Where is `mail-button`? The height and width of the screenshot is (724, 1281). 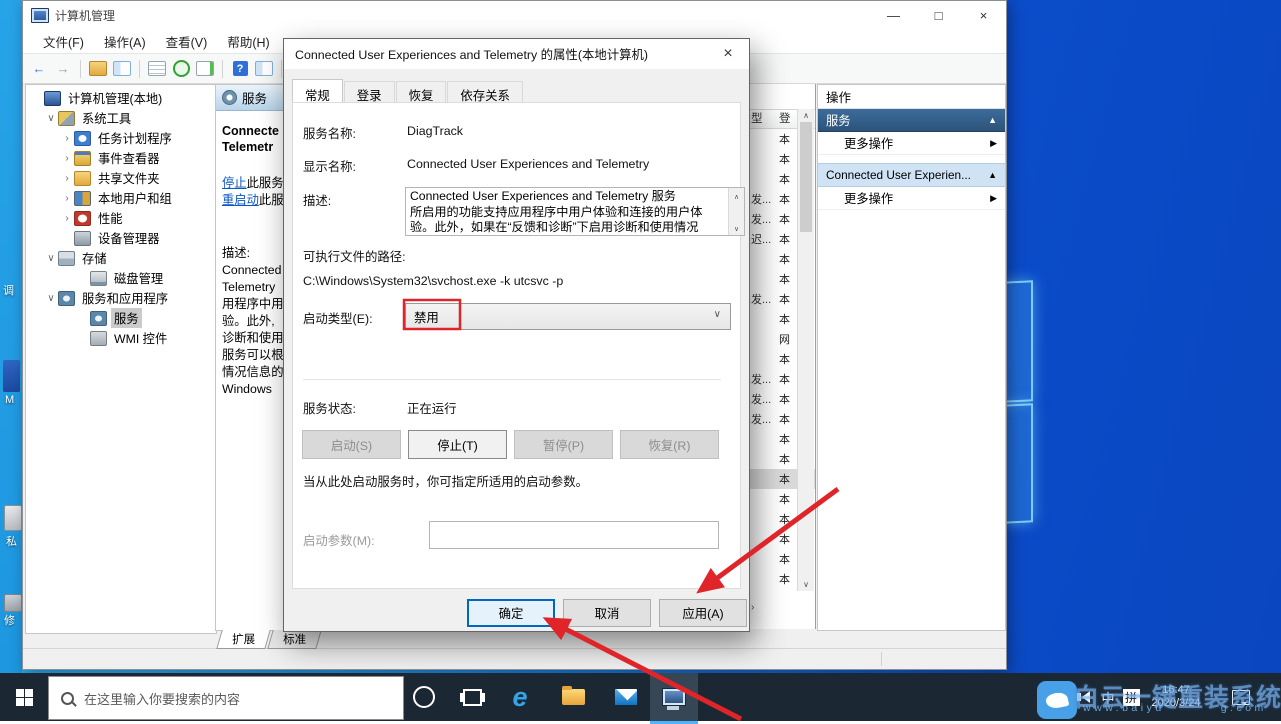 mail-button is located at coordinates (626, 697).